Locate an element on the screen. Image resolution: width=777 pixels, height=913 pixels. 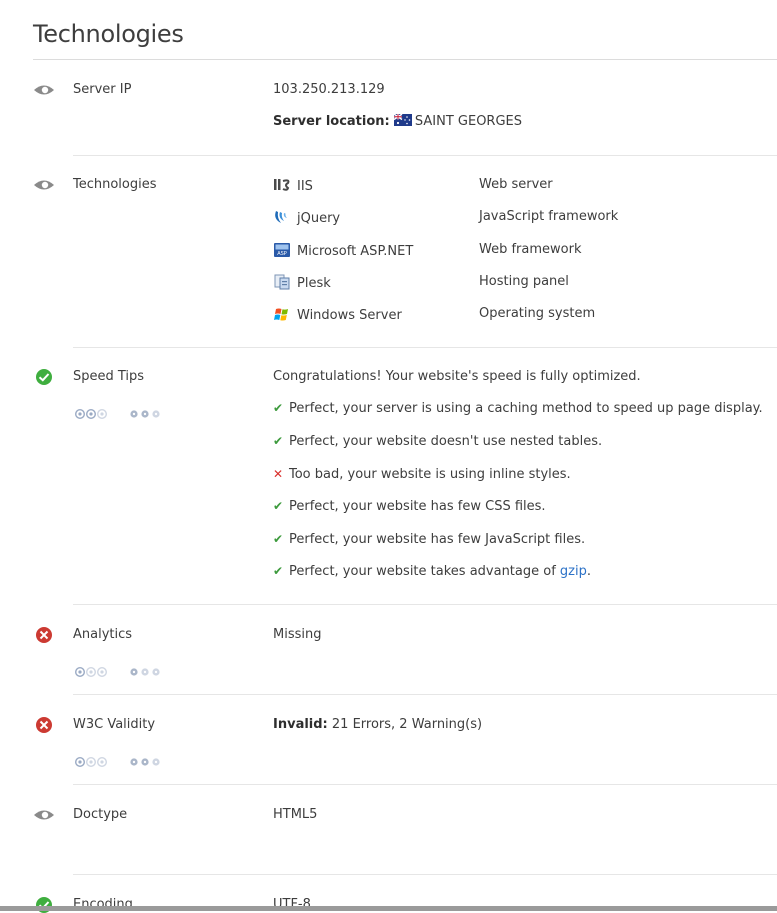
tech-category: Web server is located at coordinates (516, 184).